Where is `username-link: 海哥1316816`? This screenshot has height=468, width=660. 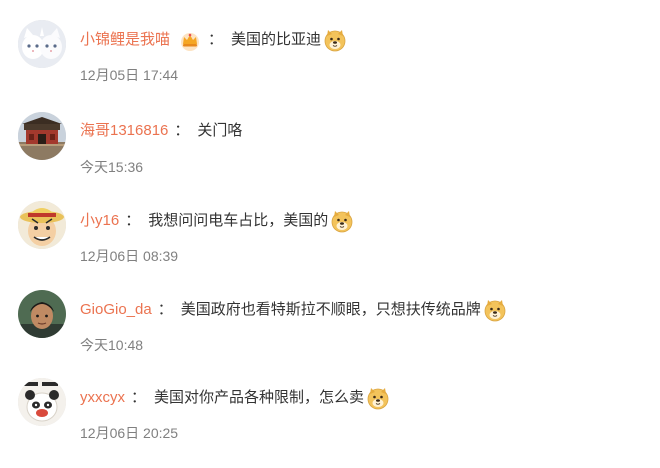
username-link: 海哥1316816 is located at coordinates (124, 131).